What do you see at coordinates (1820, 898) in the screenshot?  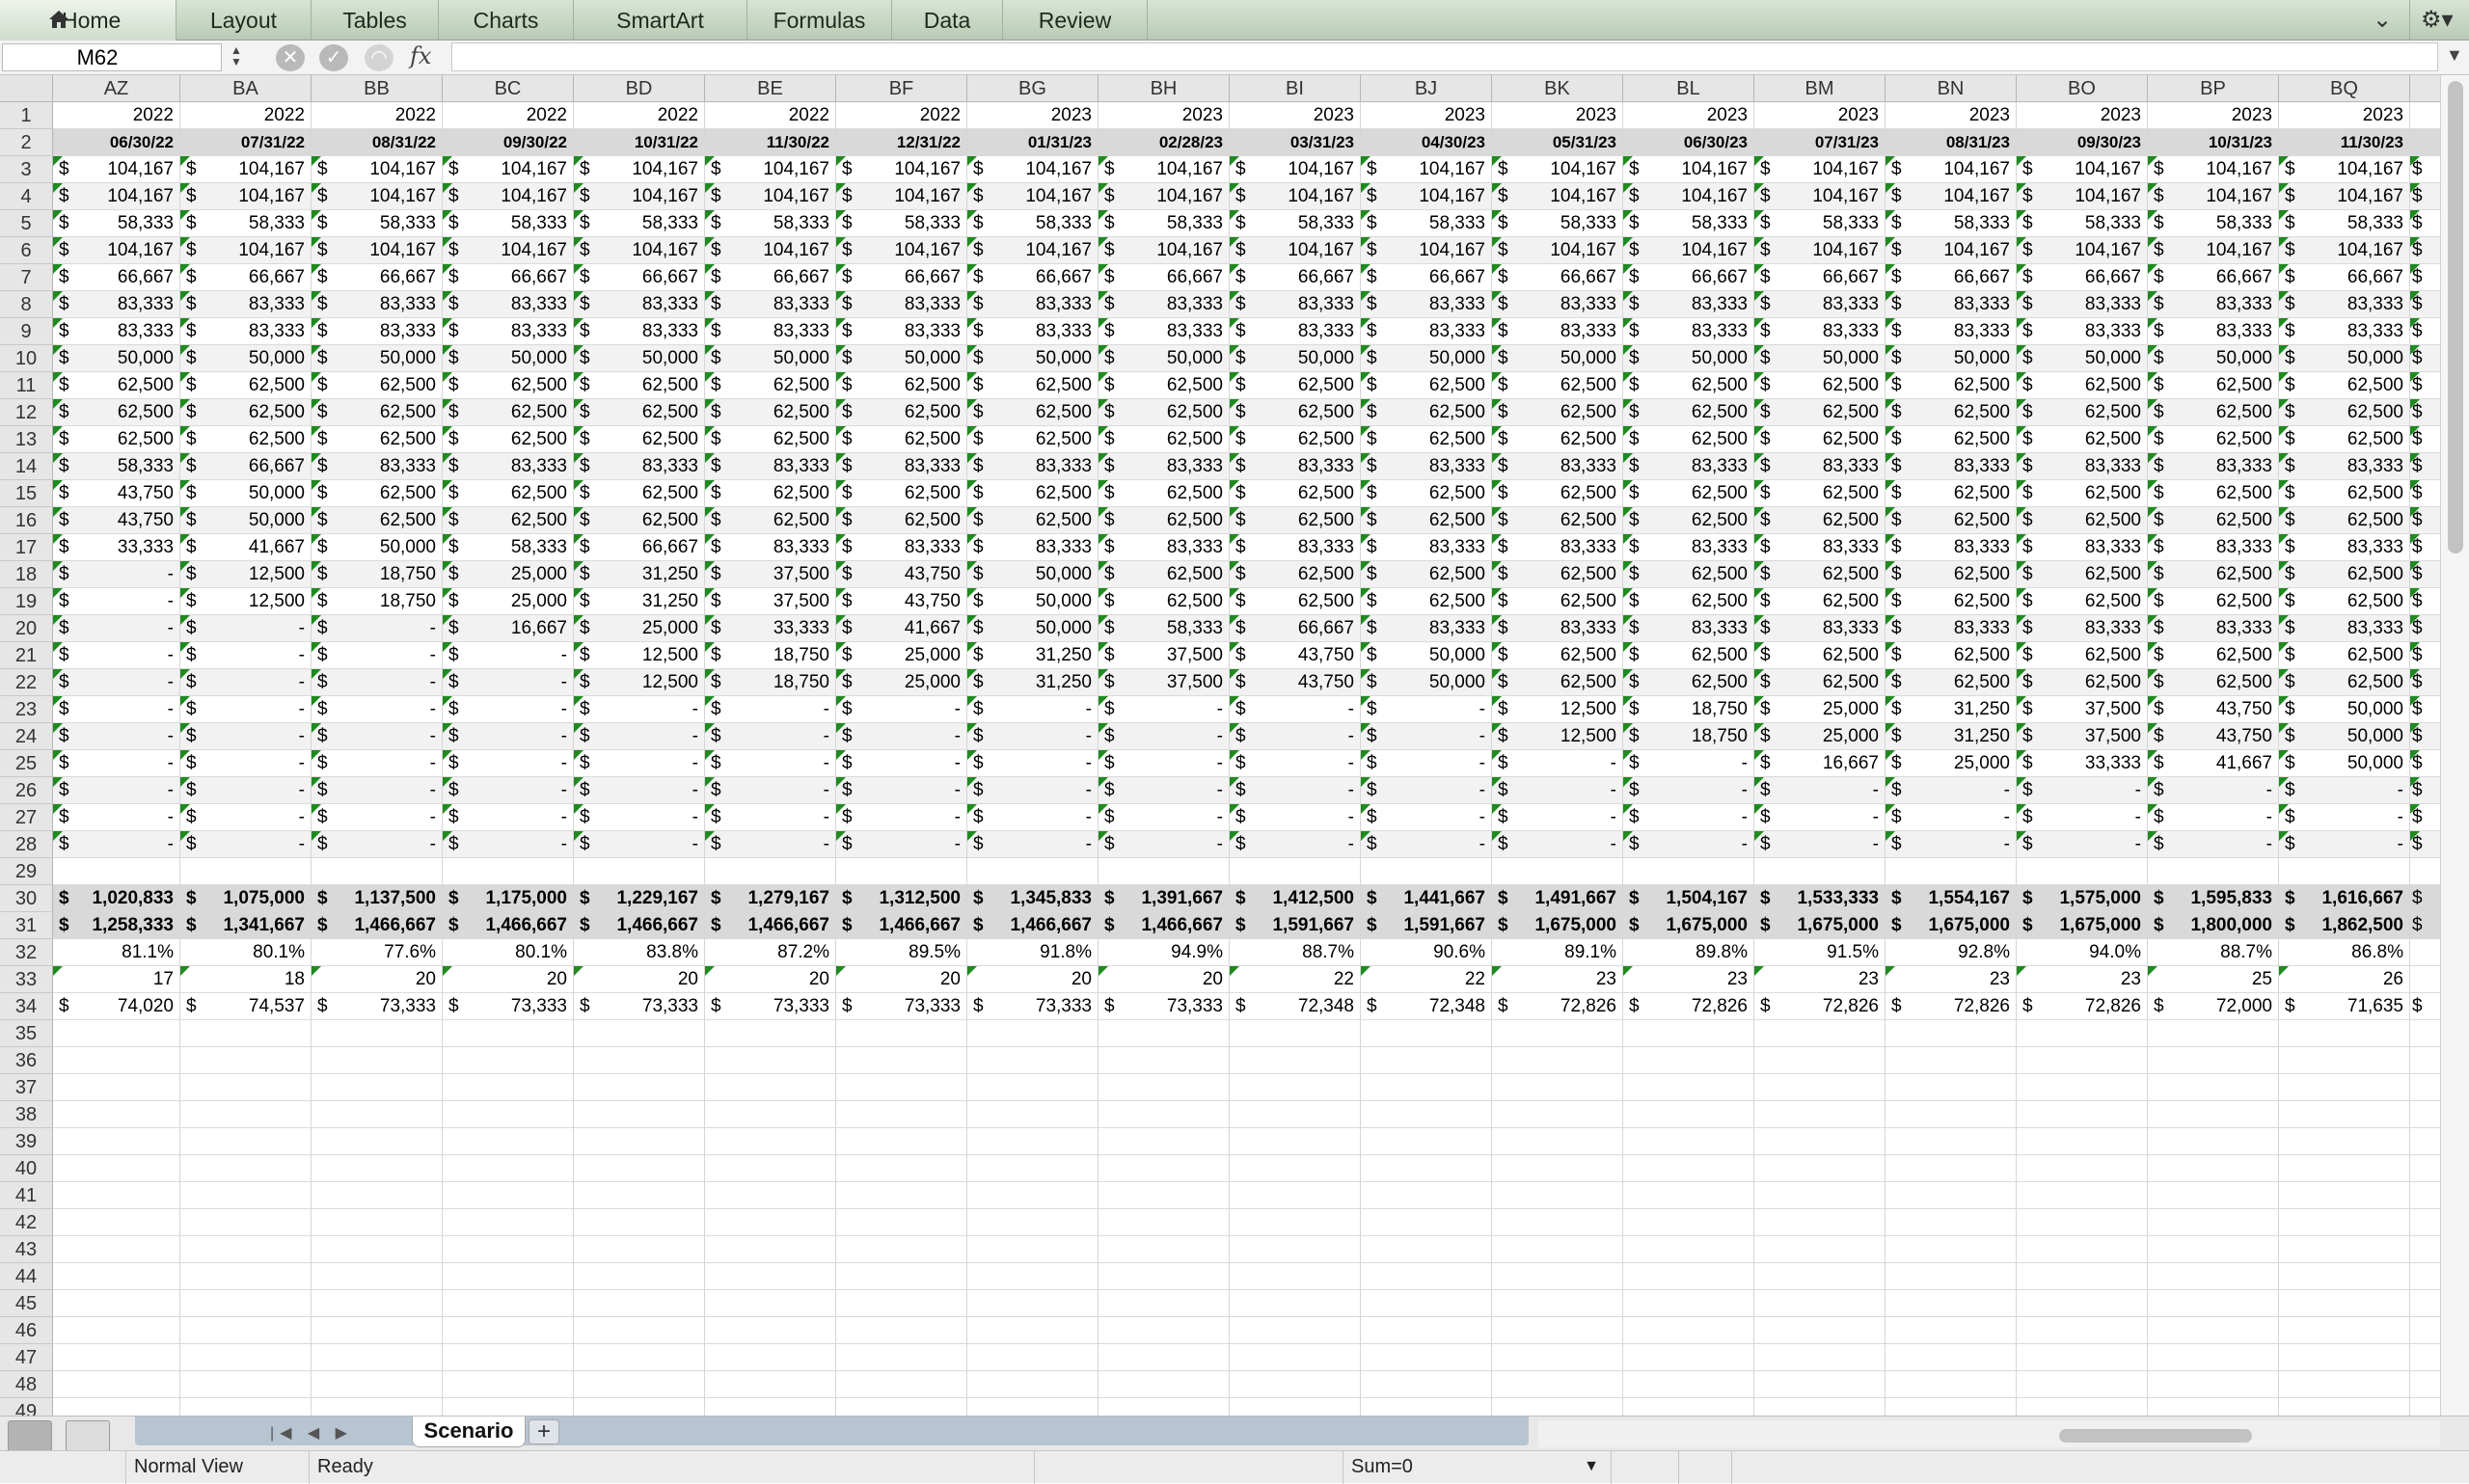 I see `cell: $1,533,333` at bounding box center [1820, 898].